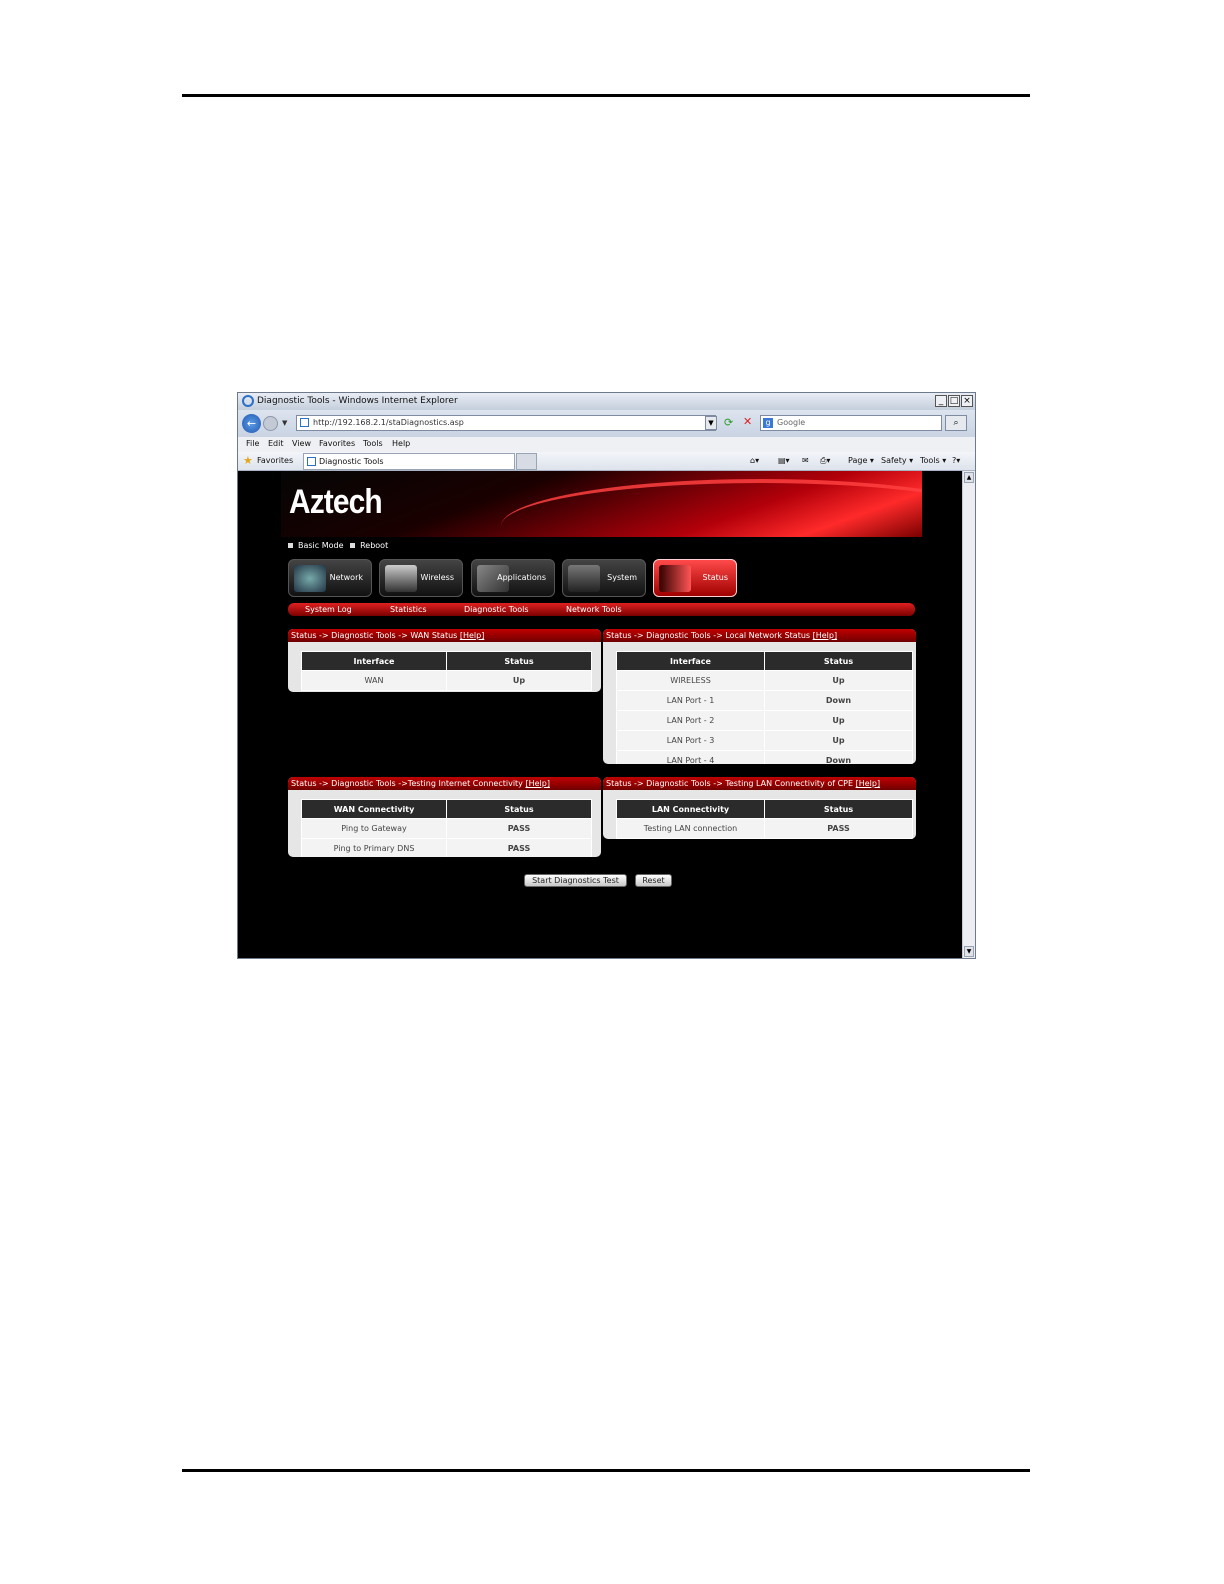 This screenshot has height=1584, width=1224. I want to click on panel-title-text: Status -> Diagnostic Tools -> WAN Status, so click(375, 635).